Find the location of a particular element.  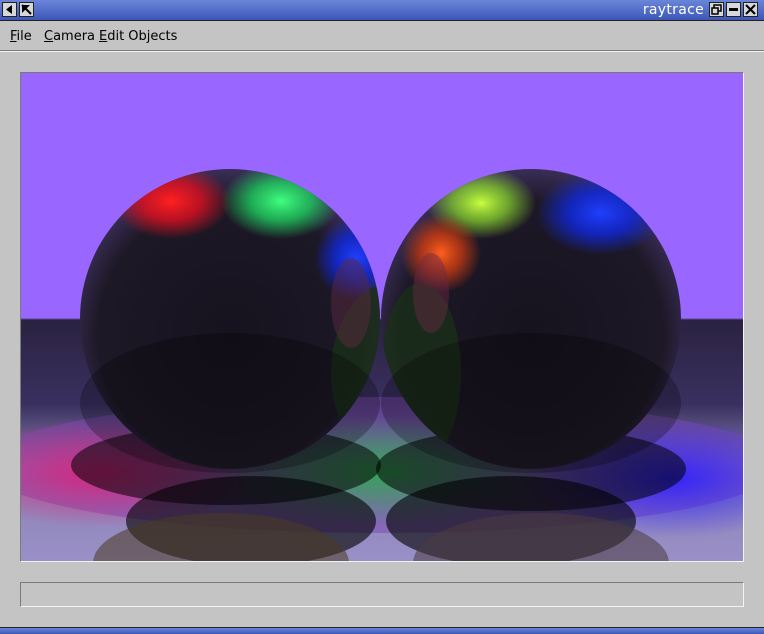

window-bottom-border is located at coordinates (382, 630).